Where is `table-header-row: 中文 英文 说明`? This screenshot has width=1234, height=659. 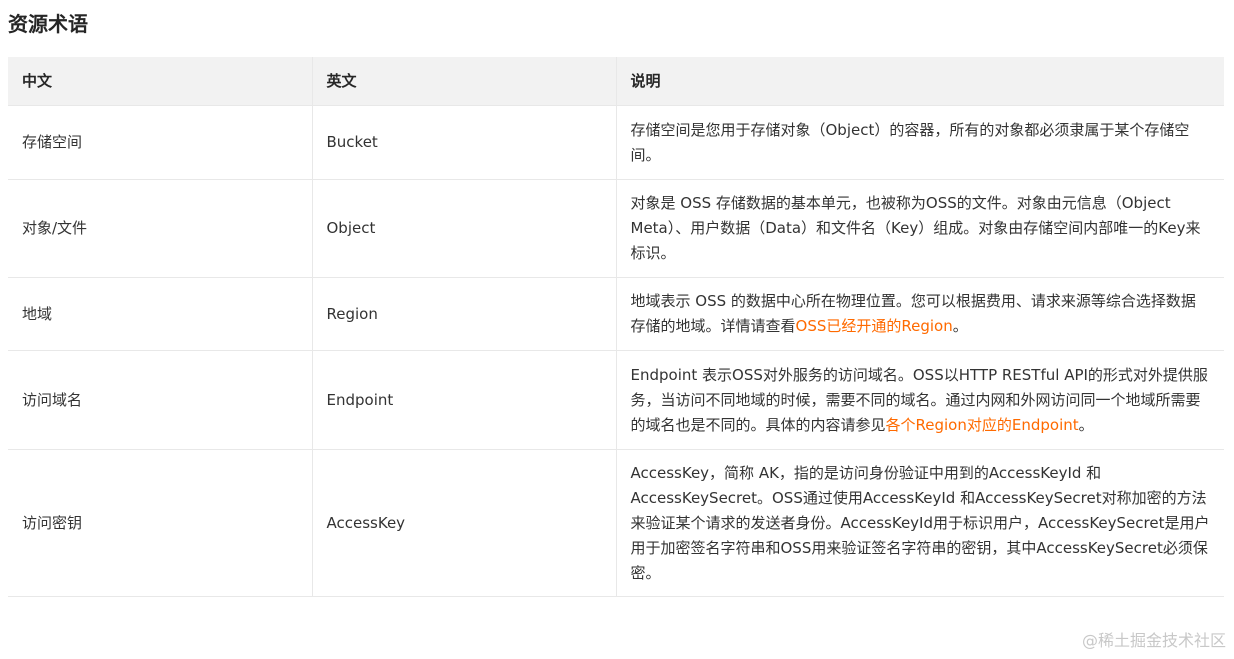
table-header-row: 中文 英文 说明 is located at coordinates (616, 81).